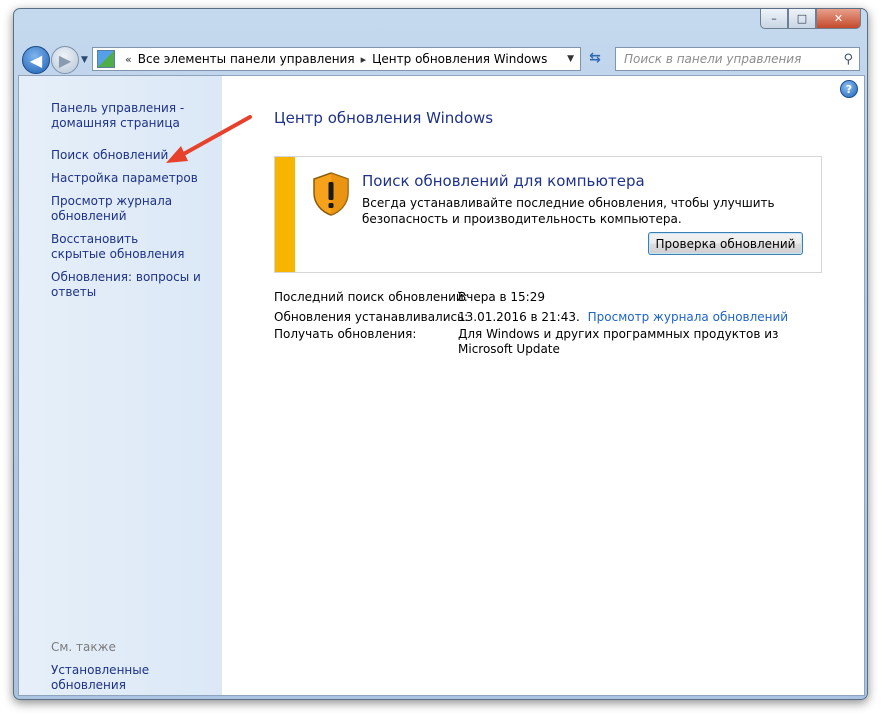 This screenshot has height=716, width=884. I want to click on forward-button: ▶, so click(65, 60).